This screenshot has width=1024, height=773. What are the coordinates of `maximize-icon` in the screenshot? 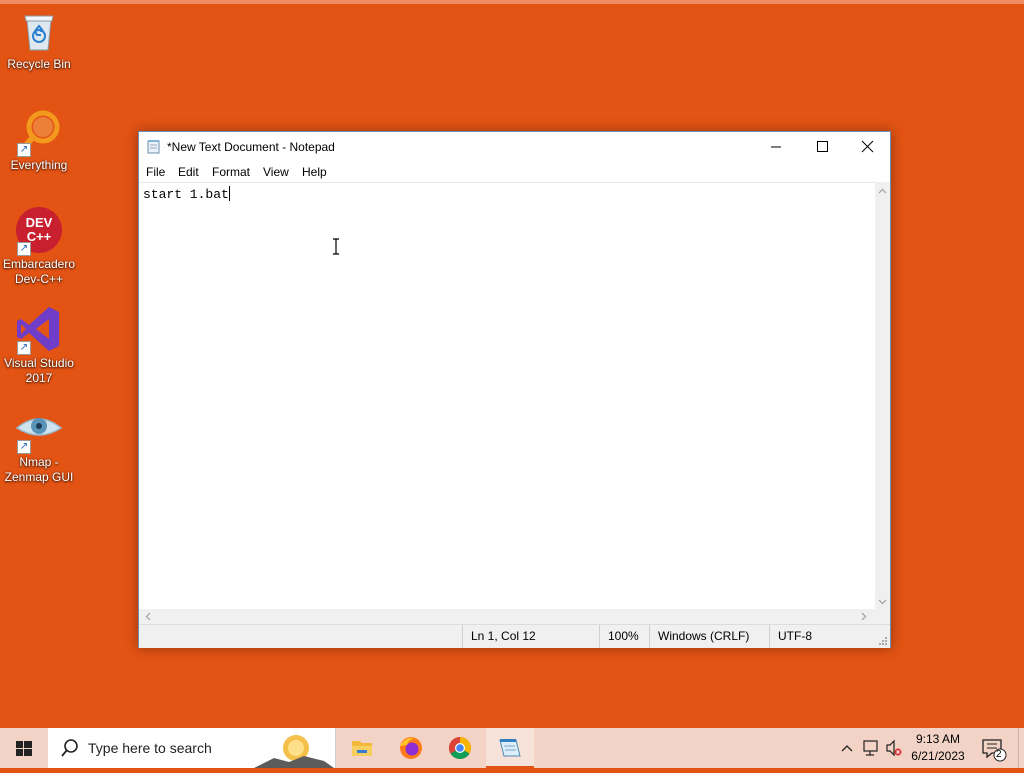 It's located at (822, 146).